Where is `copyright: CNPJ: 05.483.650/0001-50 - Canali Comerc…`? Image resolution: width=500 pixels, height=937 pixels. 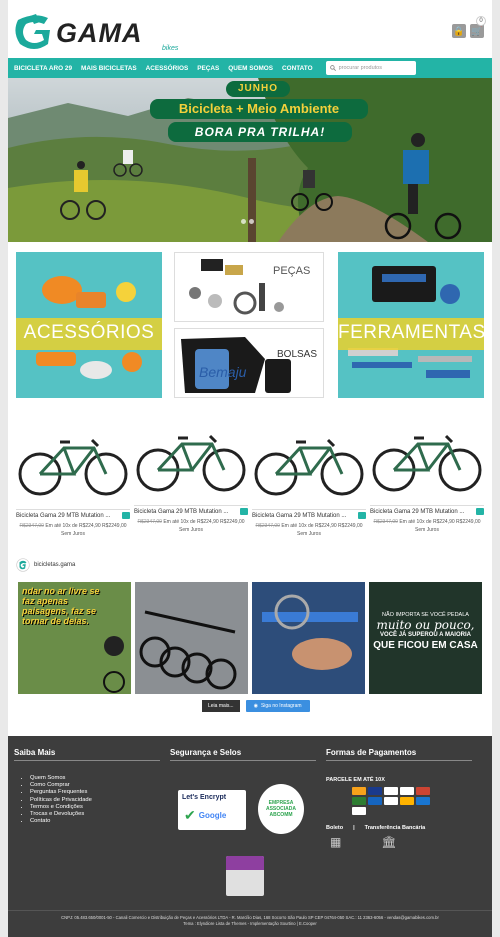
copyright: CNPJ: 05.483.650/0001-50 - Canali Comerc… is located at coordinates (250, 918).